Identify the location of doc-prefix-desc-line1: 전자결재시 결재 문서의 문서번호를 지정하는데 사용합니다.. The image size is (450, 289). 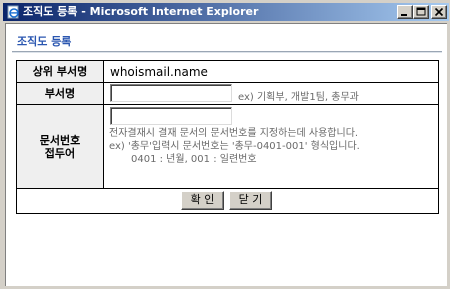
(234, 133).